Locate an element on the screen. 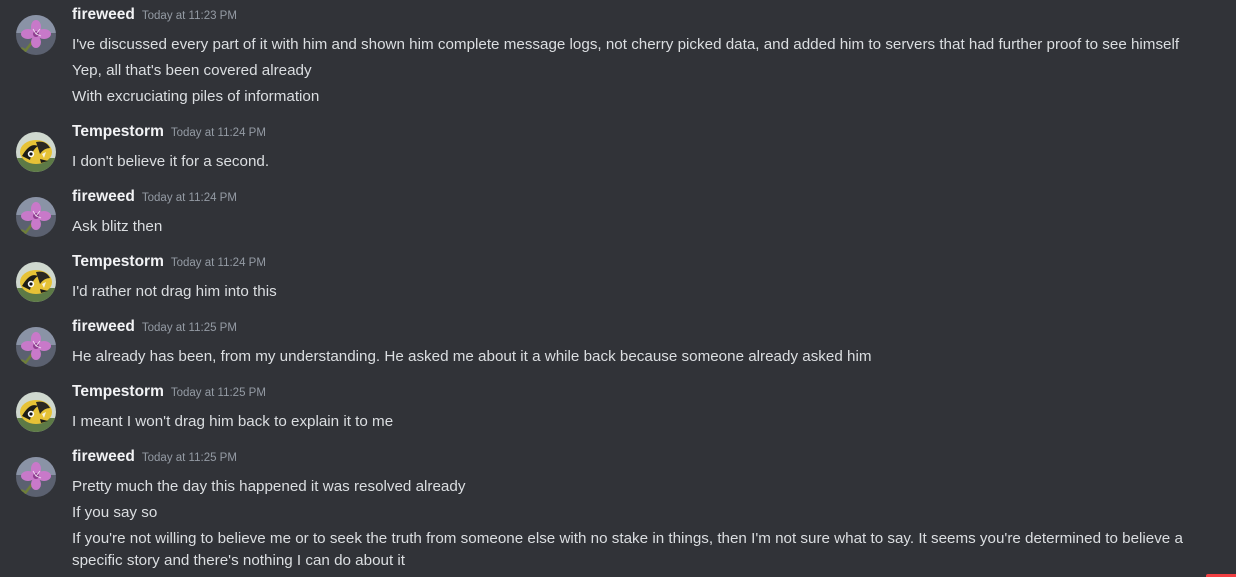  message-text: With excruciating piles of information is located at coordinates (196, 96).